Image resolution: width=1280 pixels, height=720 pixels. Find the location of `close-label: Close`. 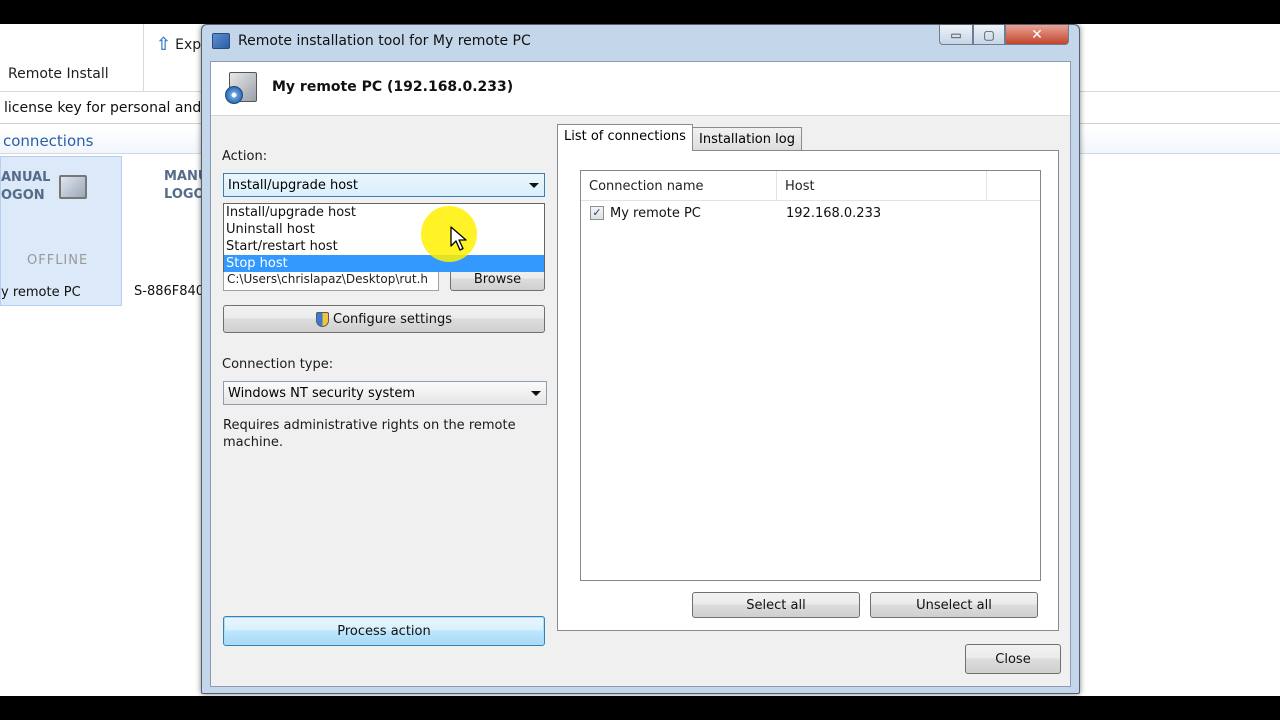

close-label: Close is located at coordinates (1013, 659).